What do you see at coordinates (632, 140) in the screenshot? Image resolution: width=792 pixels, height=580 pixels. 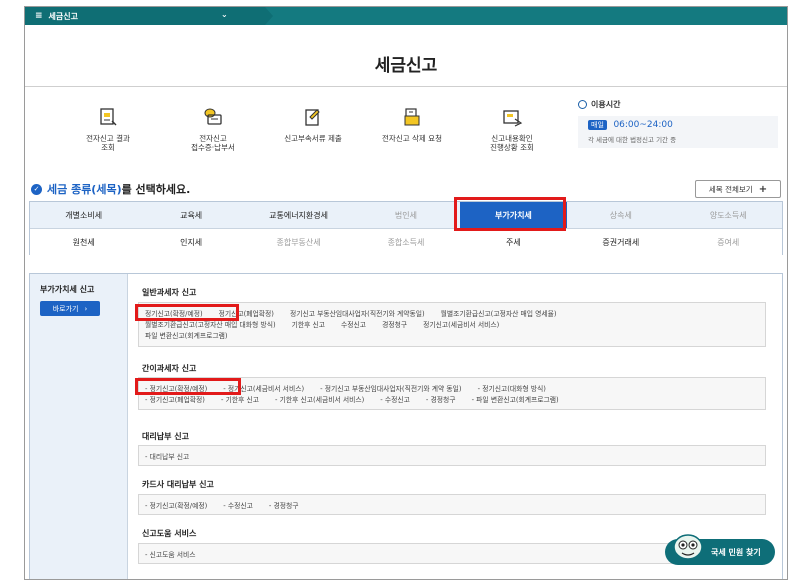 I see `hours-note: 각 세금에 대한 법정신고 기간 중` at bounding box center [632, 140].